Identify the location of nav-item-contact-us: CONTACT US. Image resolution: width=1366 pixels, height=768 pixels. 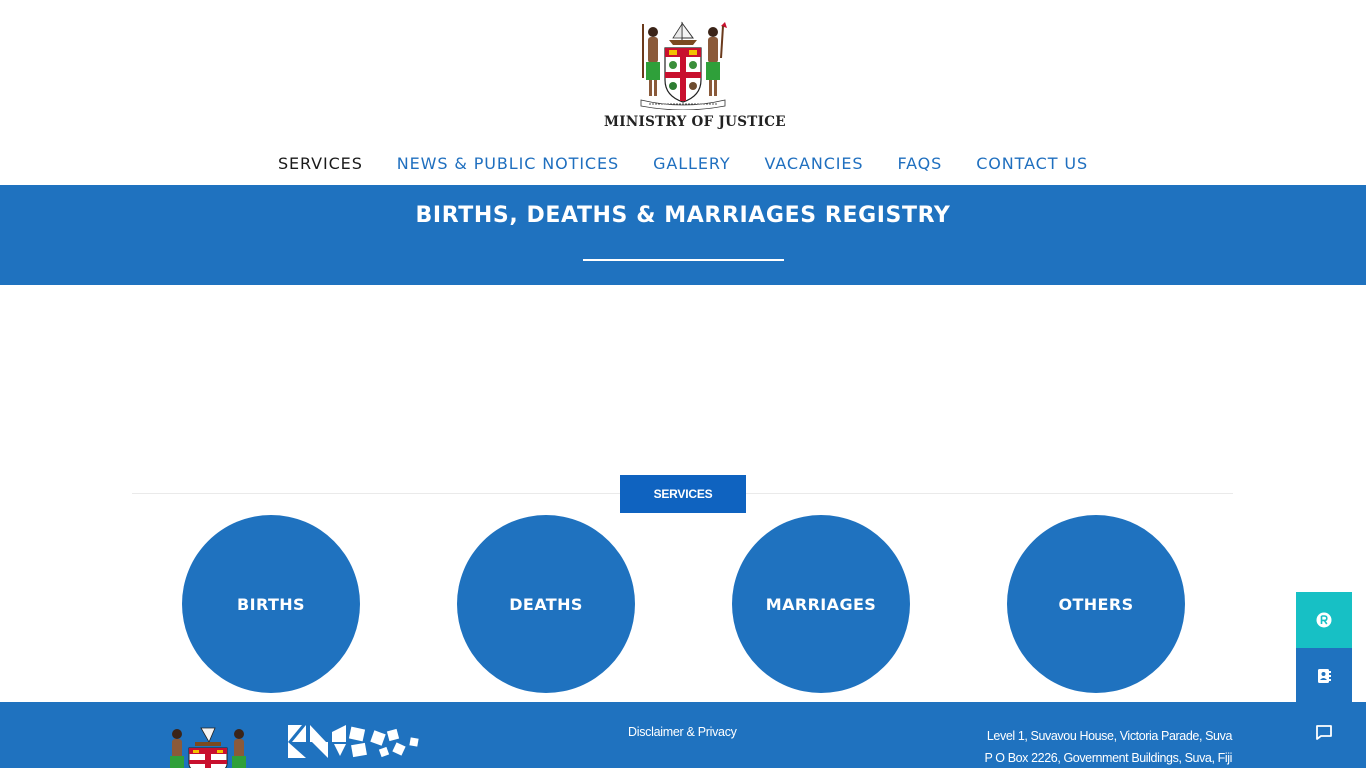
(1032, 165).